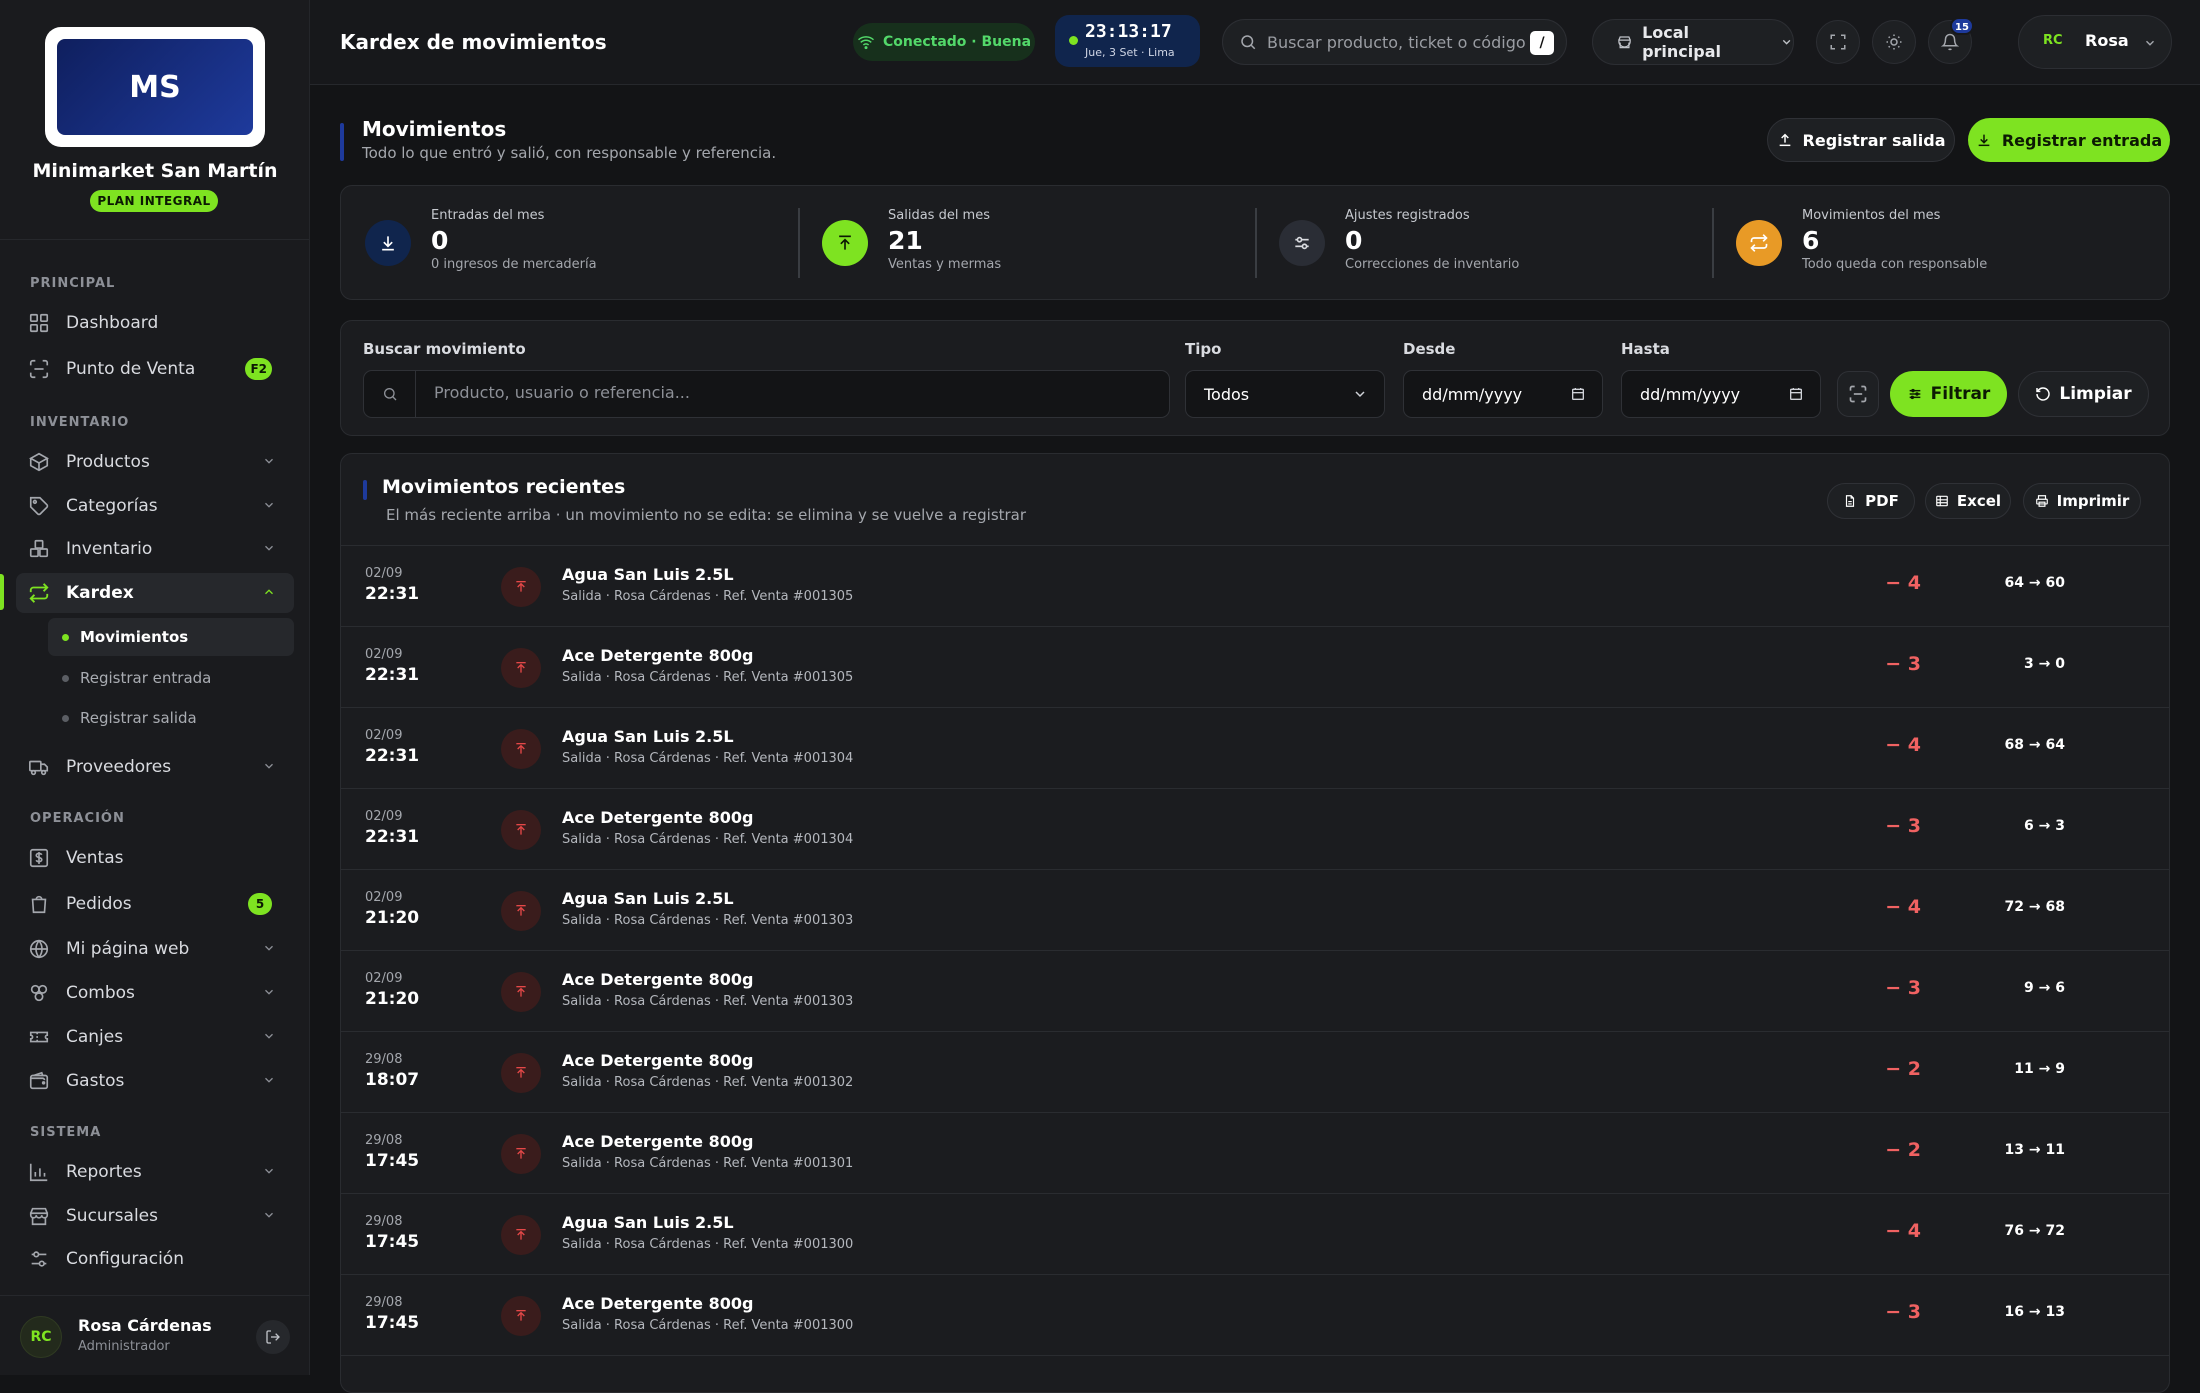  I want to click on export-pdf-button: PDF, so click(1871, 501).